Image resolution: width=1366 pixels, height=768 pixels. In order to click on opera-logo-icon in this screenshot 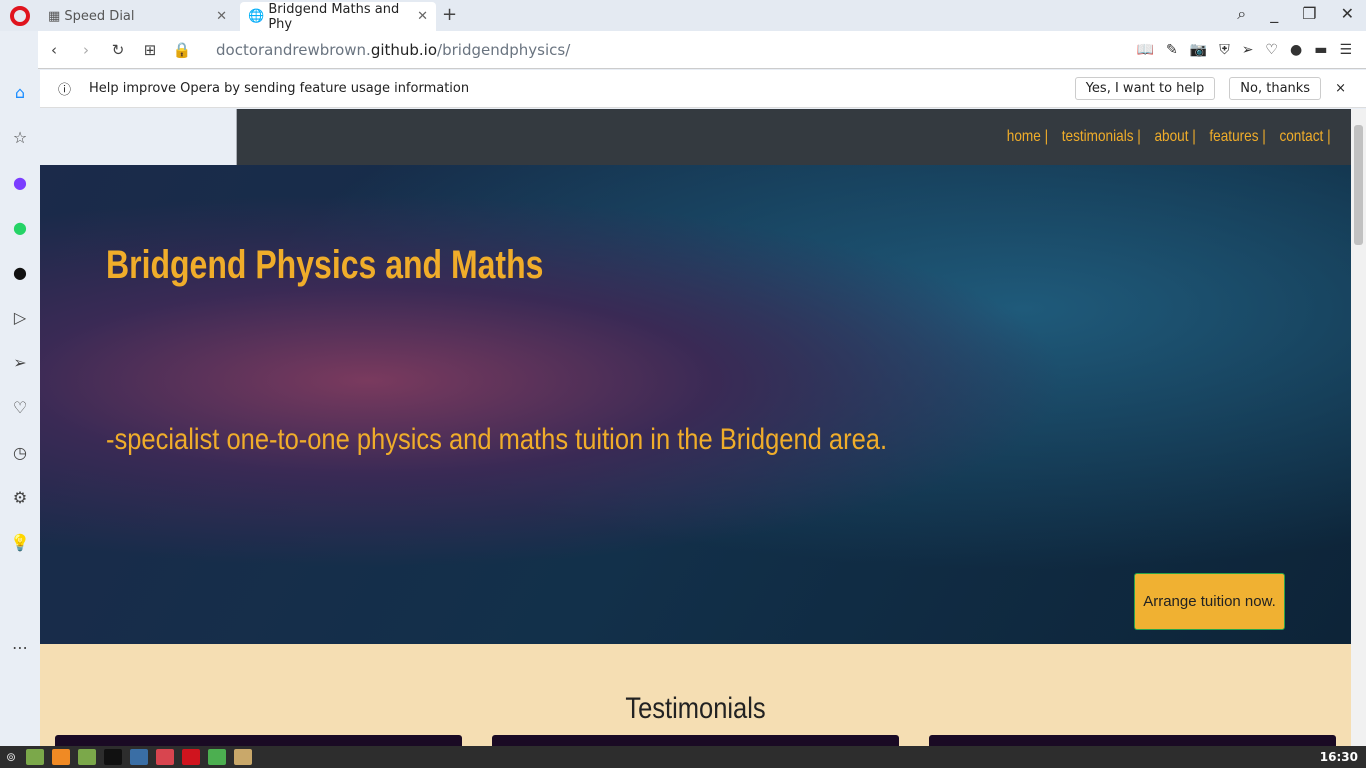, I will do `click(20, 16)`.